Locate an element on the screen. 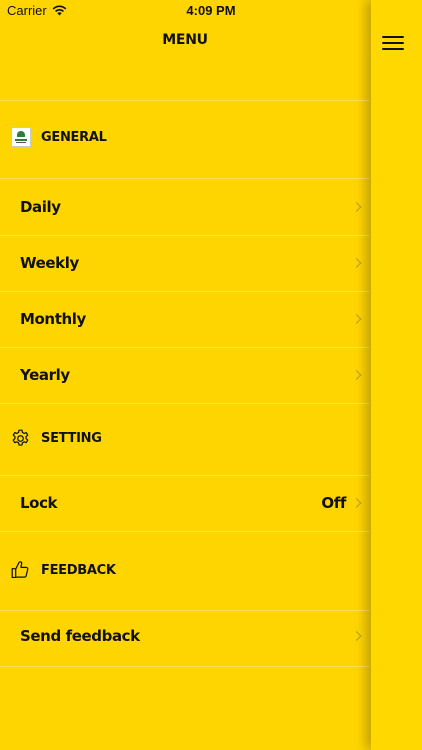  section-general: GENERAL is located at coordinates (185, 137).